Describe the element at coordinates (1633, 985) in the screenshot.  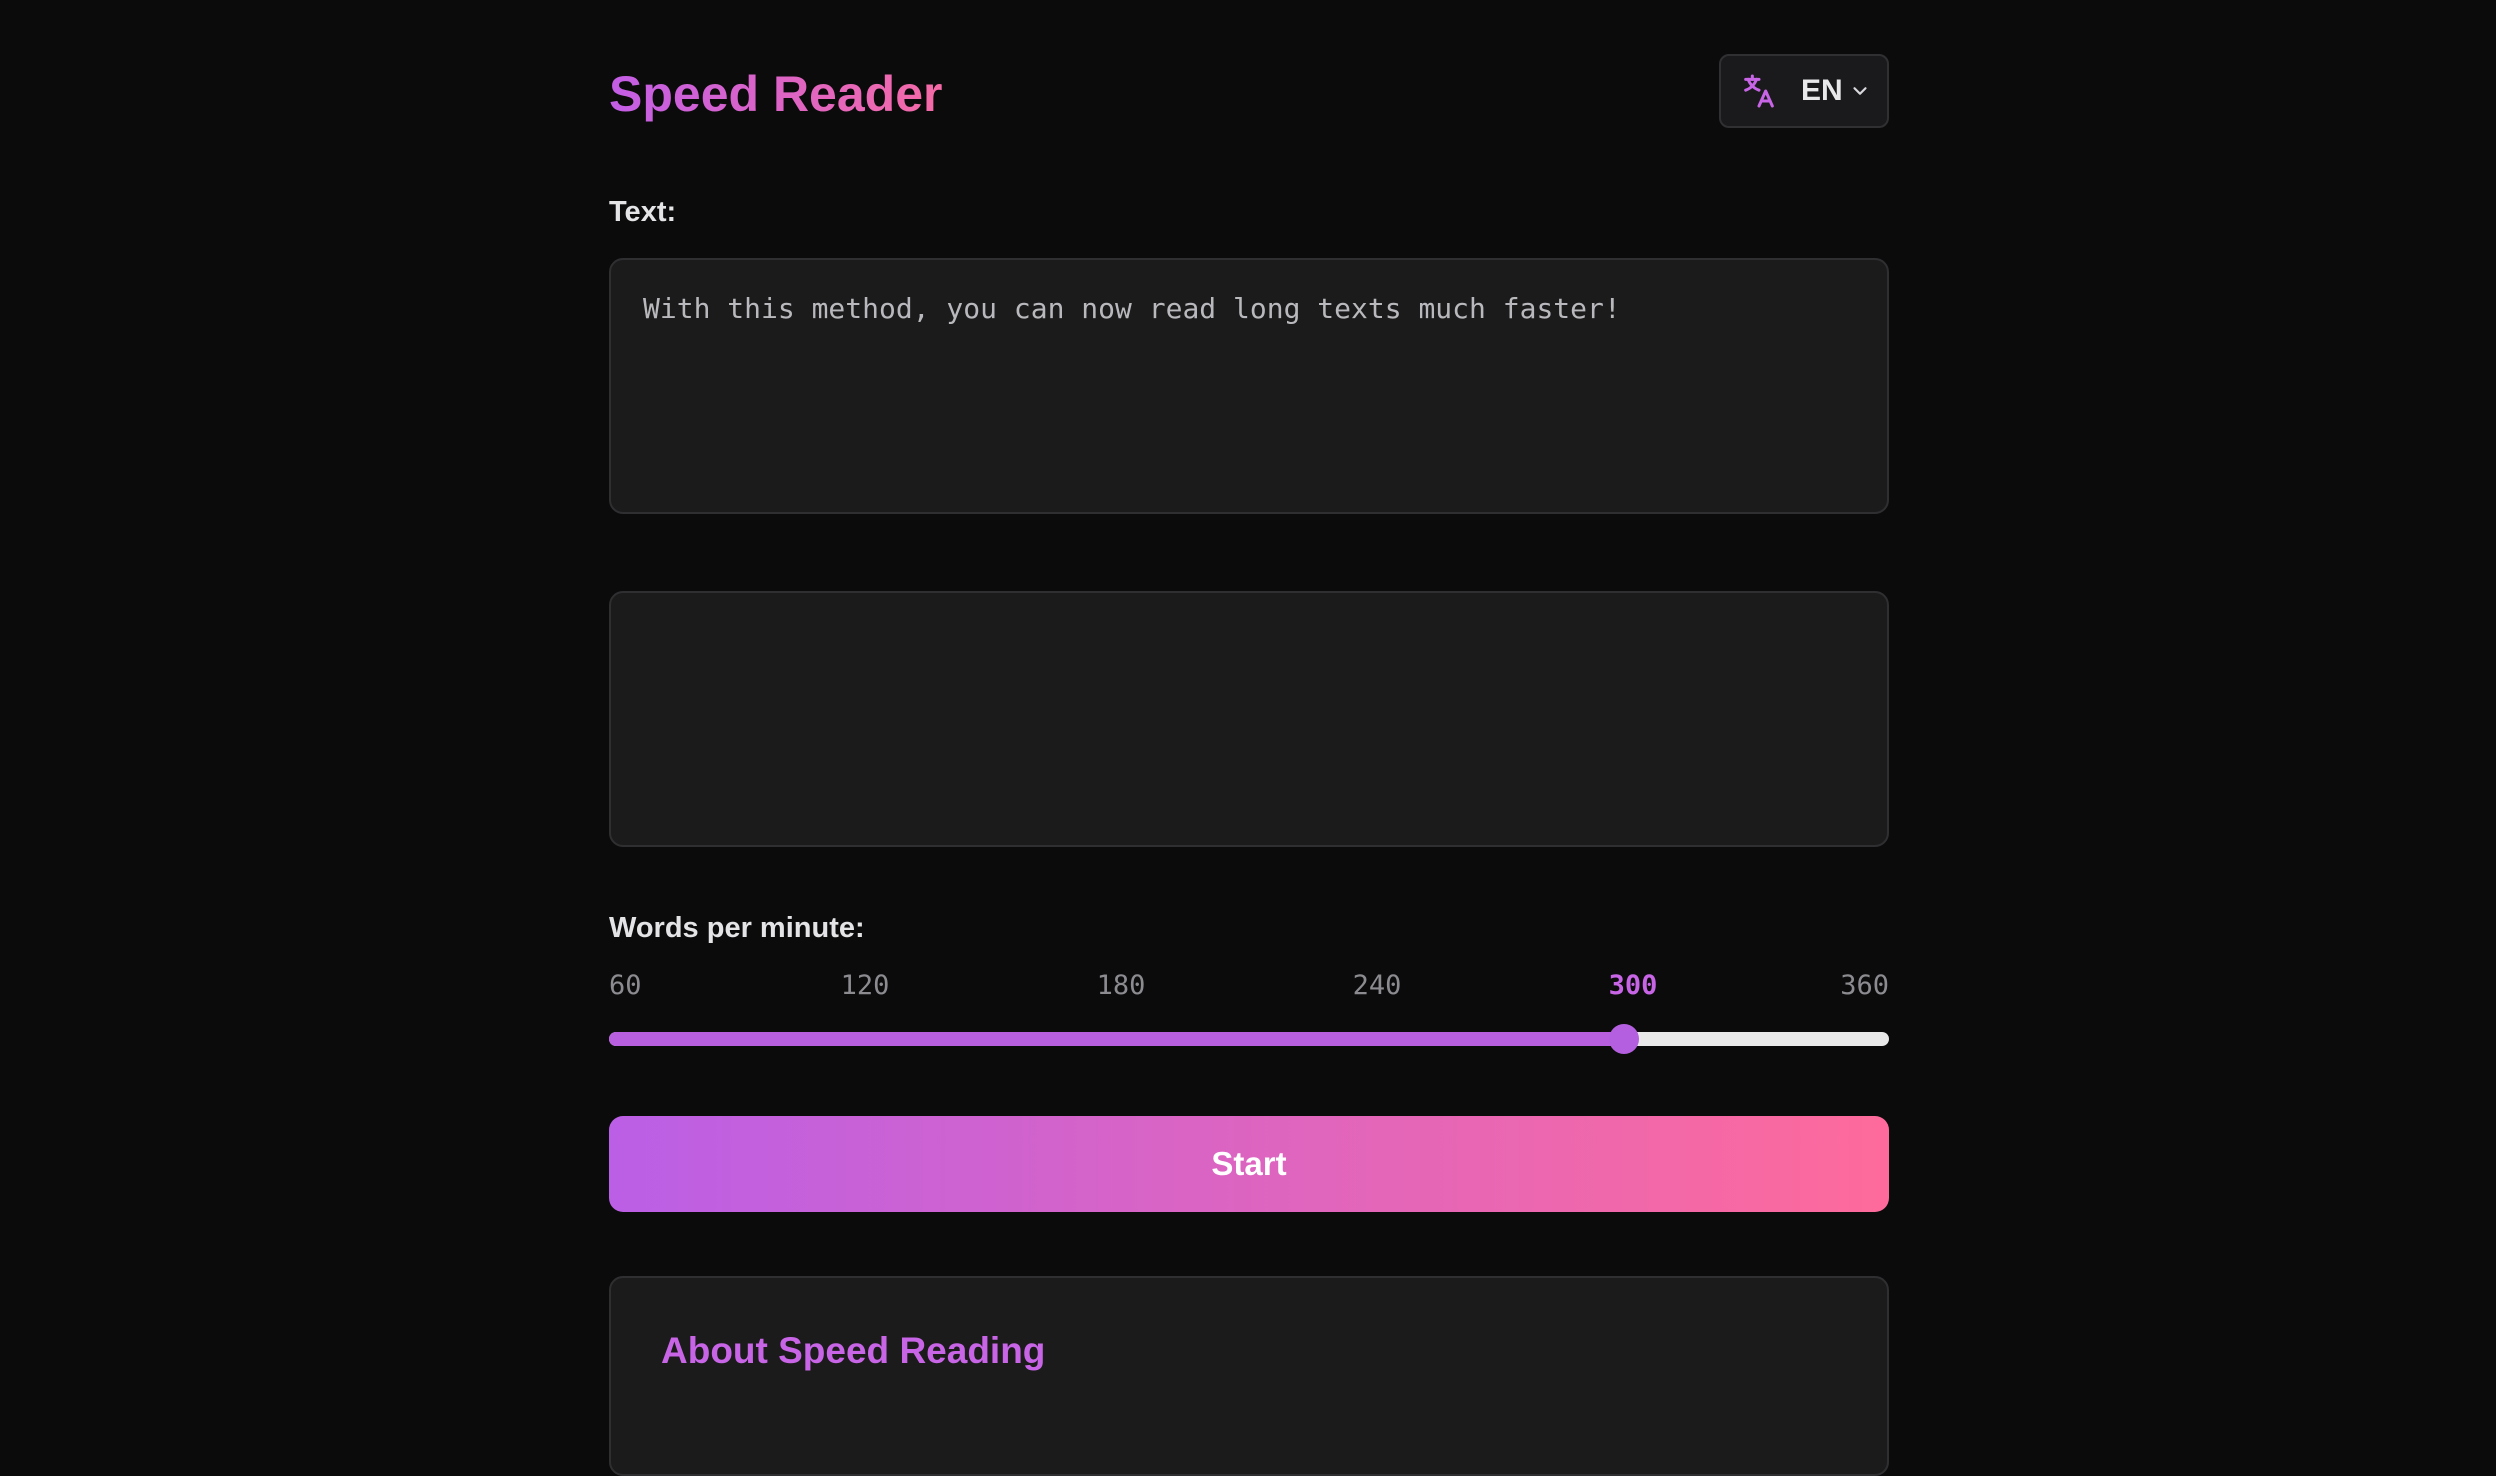
I see `wpm-tick-300: 300` at that location.